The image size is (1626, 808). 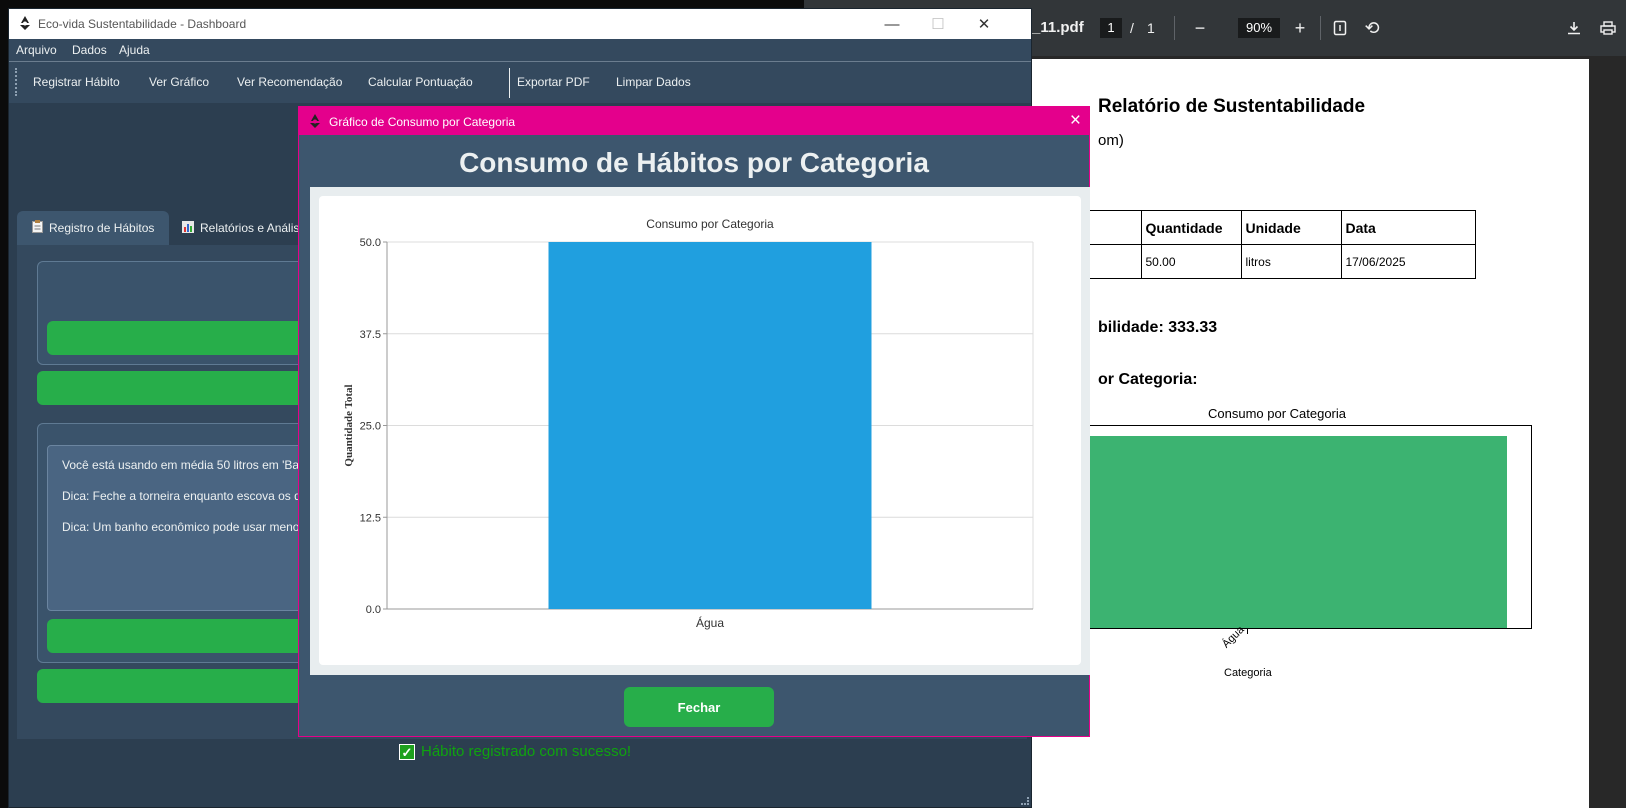 What do you see at coordinates (1248, 673) in the screenshot?
I see `pdf-chart-xlabel: Categoria` at bounding box center [1248, 673].